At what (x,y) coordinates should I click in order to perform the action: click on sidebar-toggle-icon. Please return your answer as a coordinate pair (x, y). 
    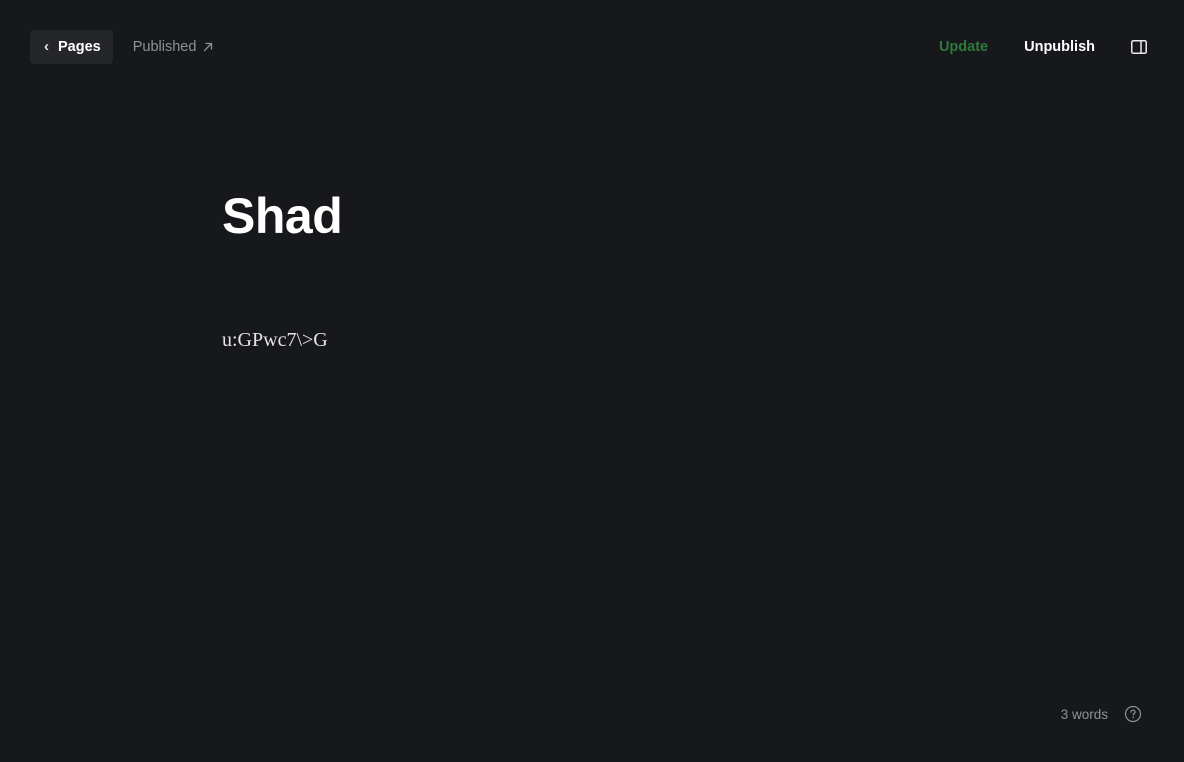
    Looking at the image, I should click on (1139, 47).